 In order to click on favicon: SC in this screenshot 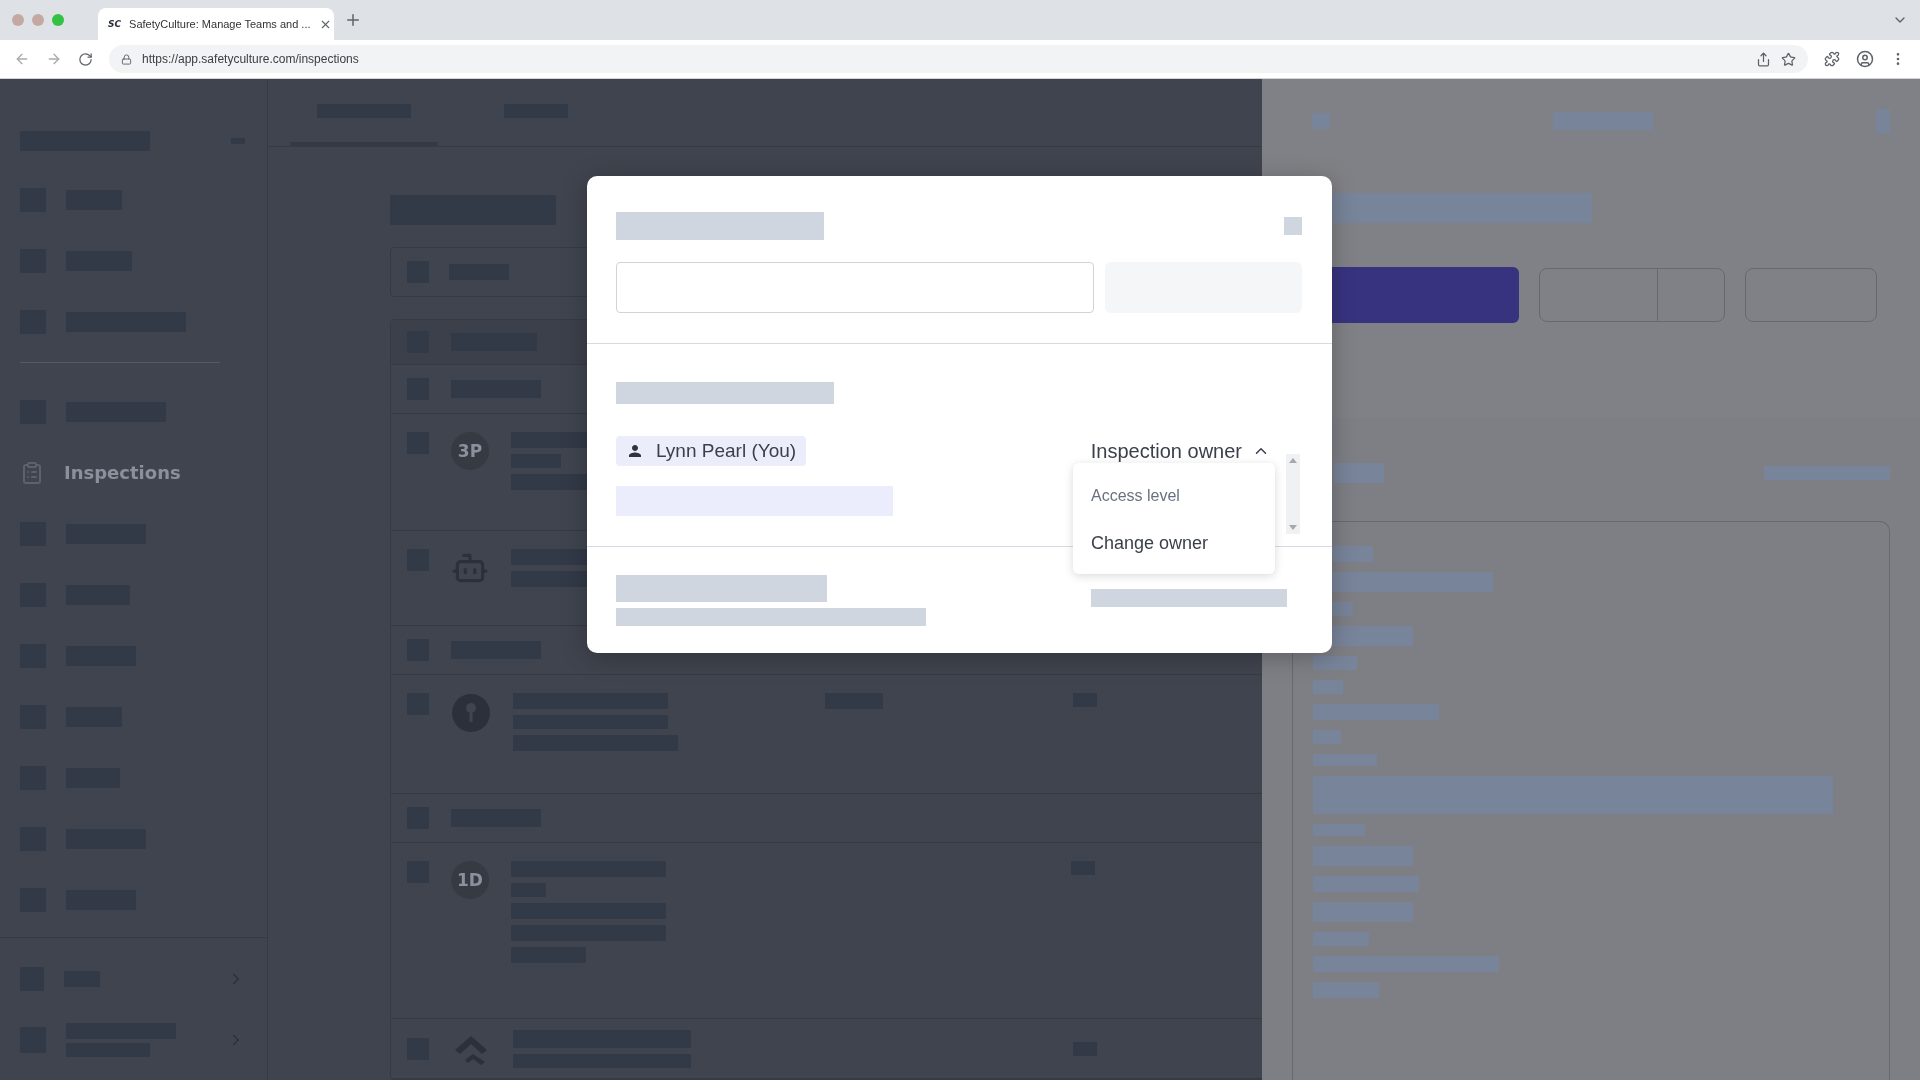, I will do `click(115, 24)`.